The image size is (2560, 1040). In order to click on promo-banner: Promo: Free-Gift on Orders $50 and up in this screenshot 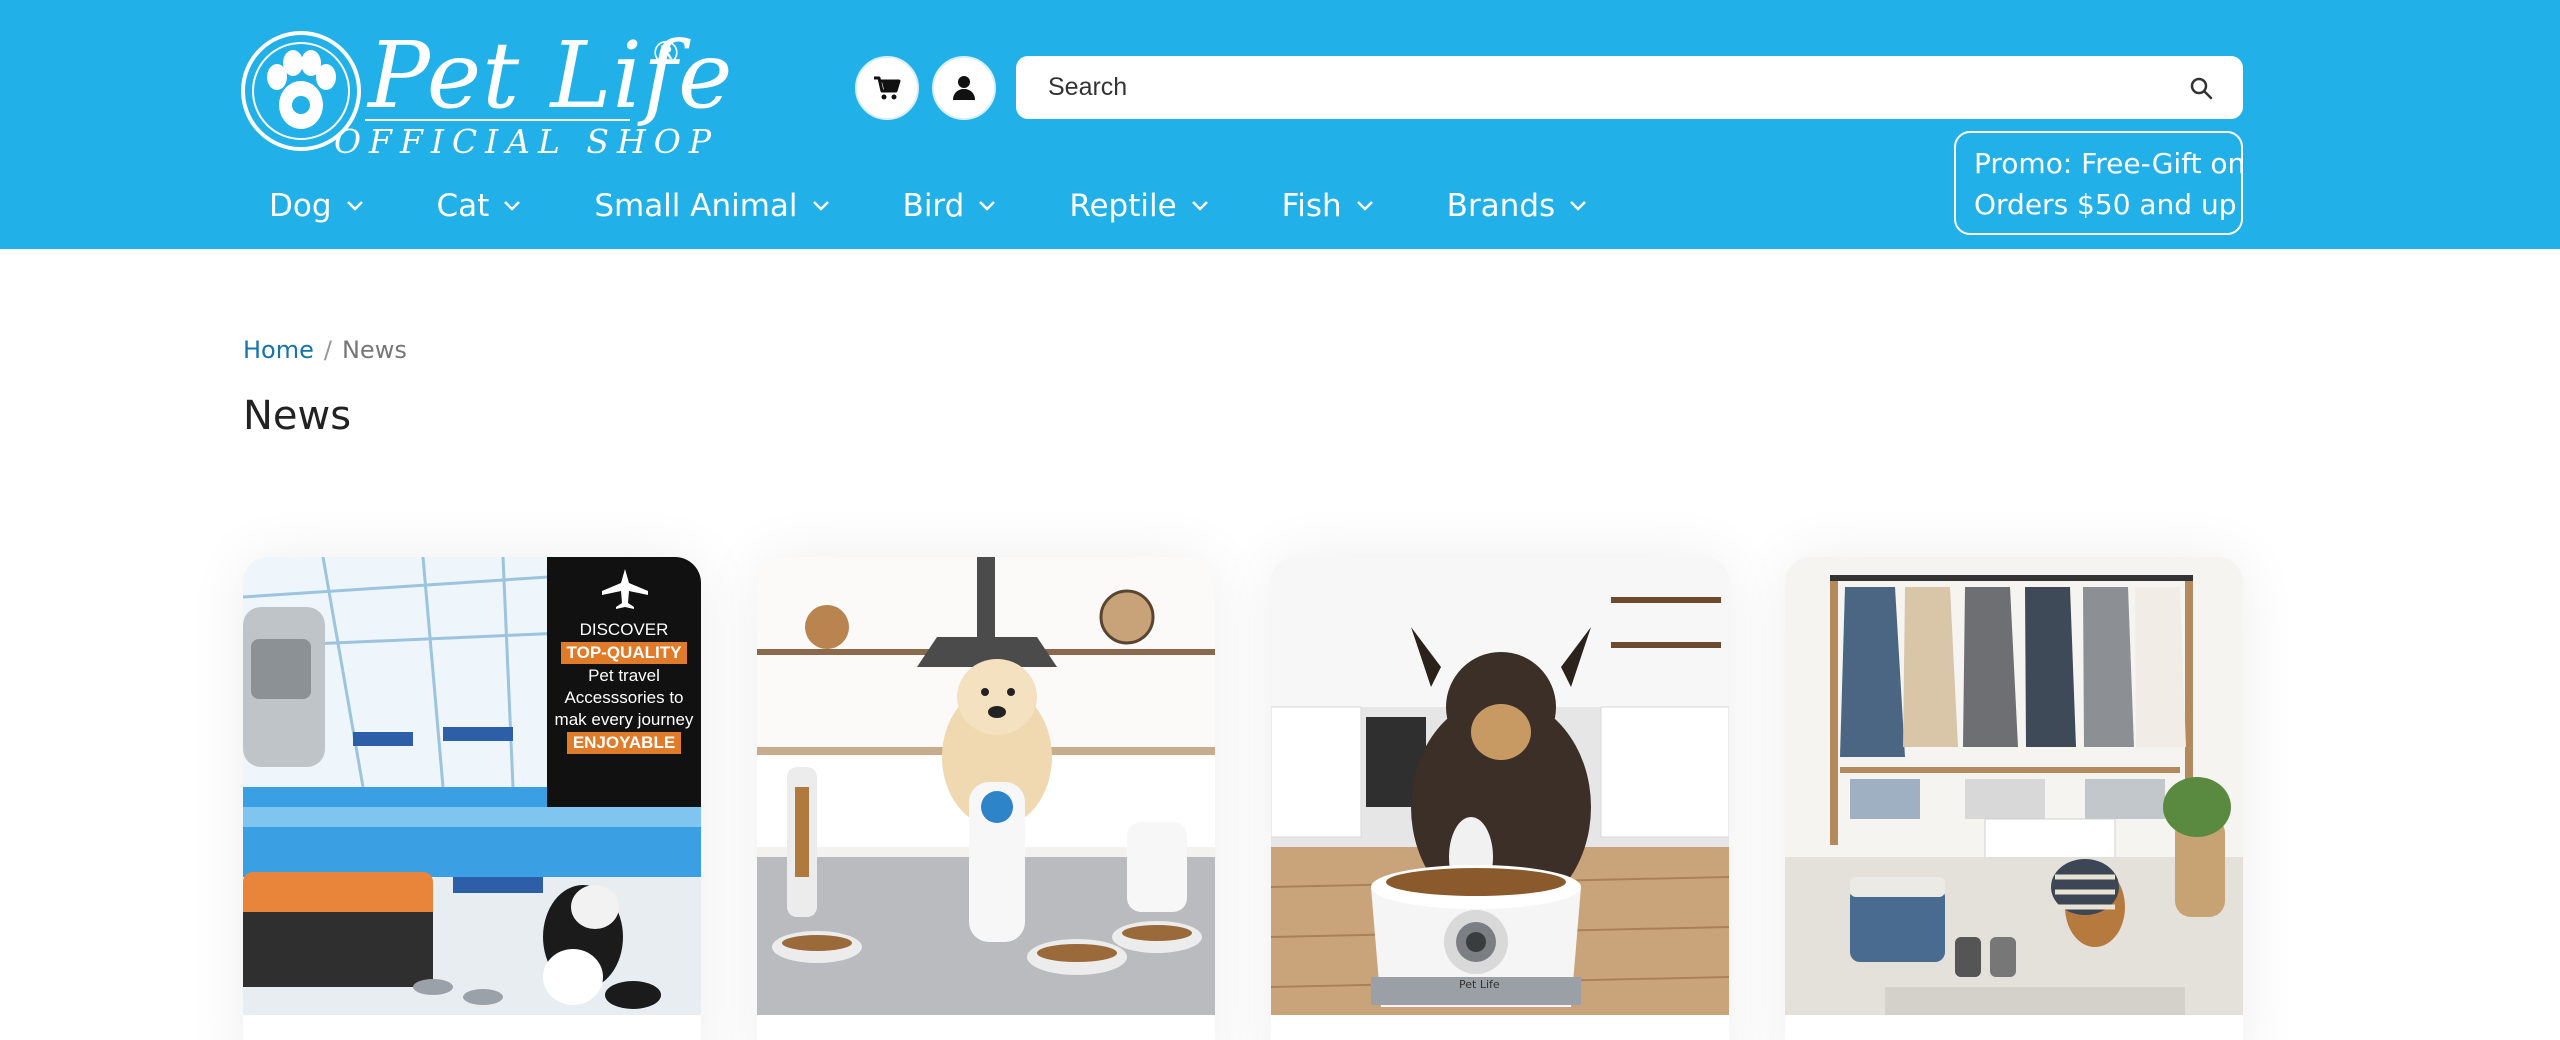, I will do `click(2100, 183)`.